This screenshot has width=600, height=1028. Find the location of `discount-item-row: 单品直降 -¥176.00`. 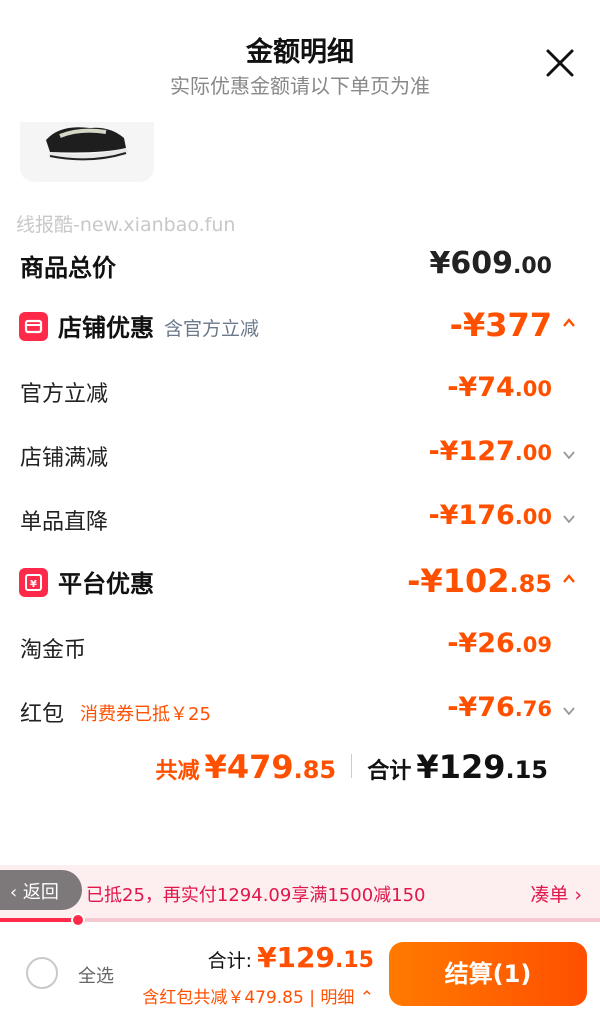

discount-item-row: 单品直降 -¥176.00 is located at coordinates (300, 518).